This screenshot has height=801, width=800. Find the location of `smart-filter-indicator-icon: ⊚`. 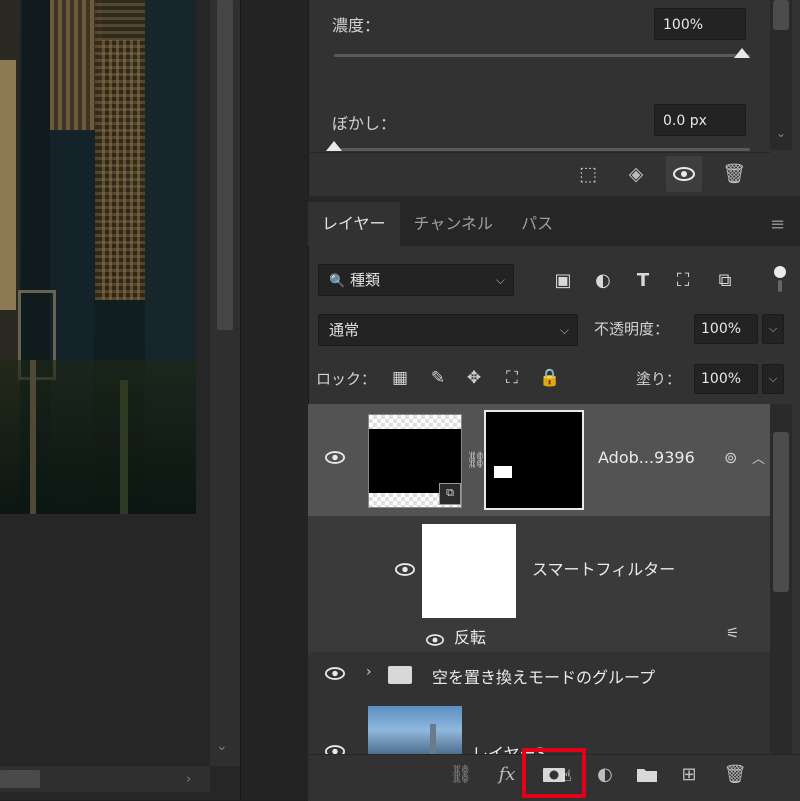

smart-filter-indicator-icon: ⊚ is located at coordinates (731, 457).